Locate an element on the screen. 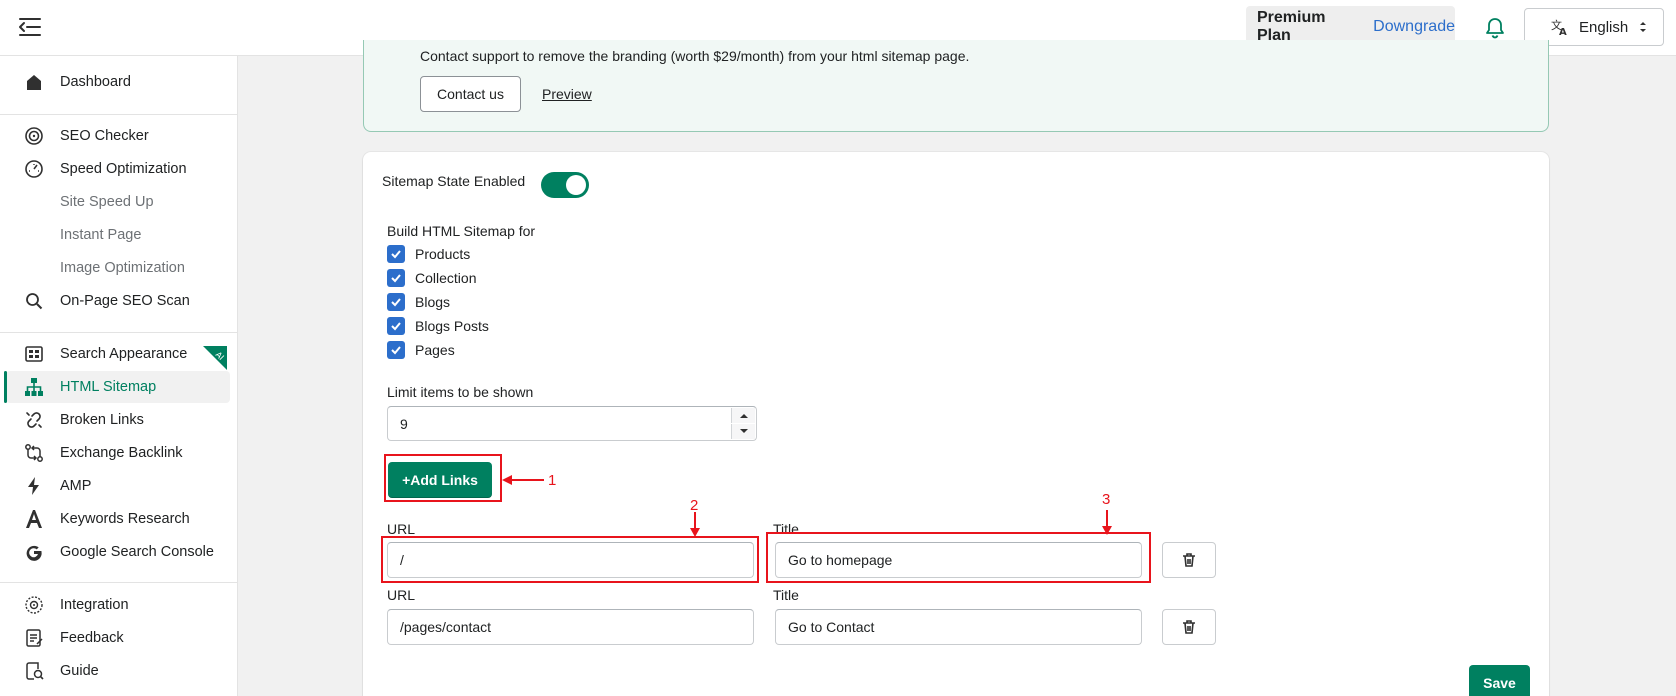  title-input: Go to Contact is located at coordinates (958, 627).